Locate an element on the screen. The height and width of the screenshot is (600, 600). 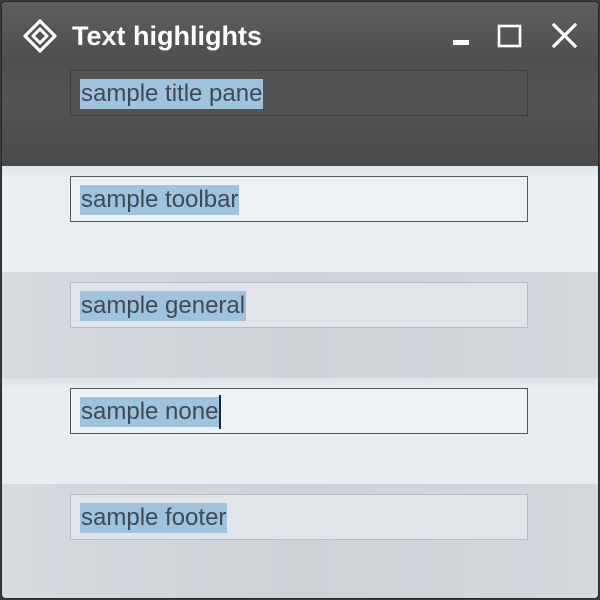
close-button is located at coordinates (564, 36).